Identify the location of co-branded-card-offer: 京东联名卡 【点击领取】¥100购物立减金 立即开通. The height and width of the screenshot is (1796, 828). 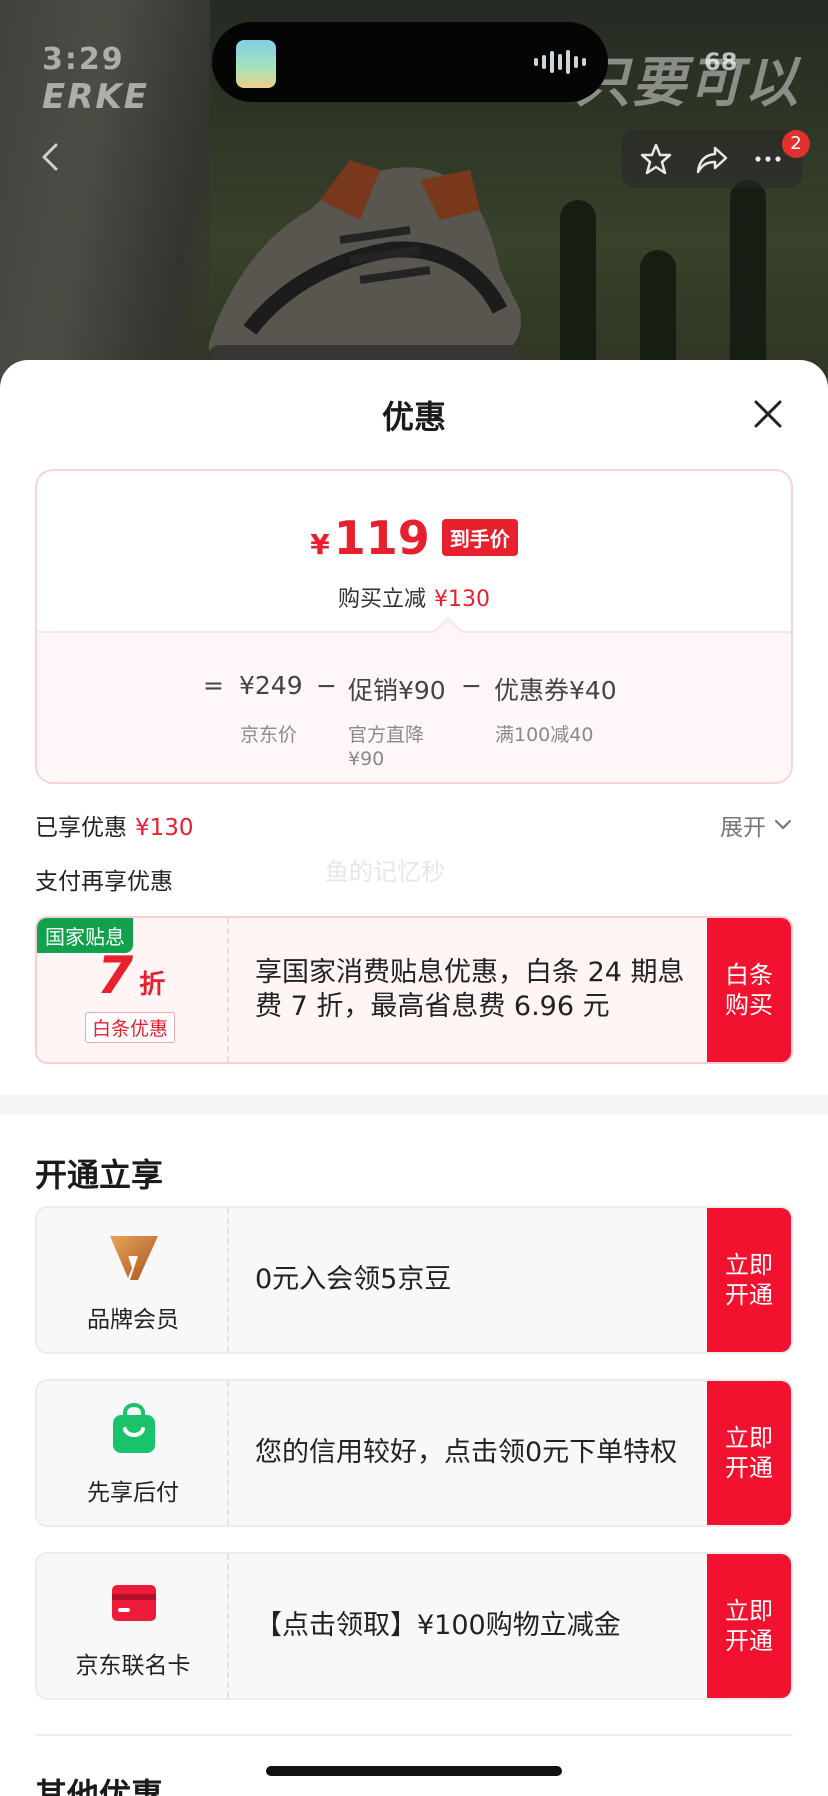
(414, 1626).